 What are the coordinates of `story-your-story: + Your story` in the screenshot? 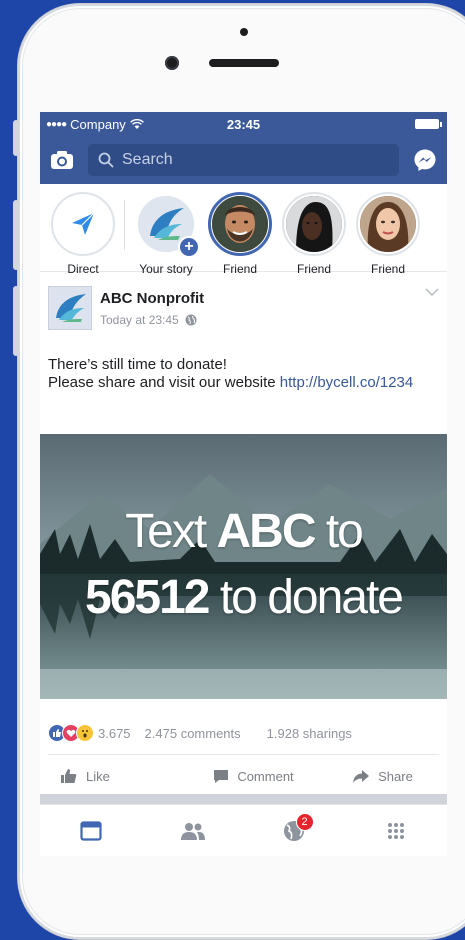 It's located at (166, 234).